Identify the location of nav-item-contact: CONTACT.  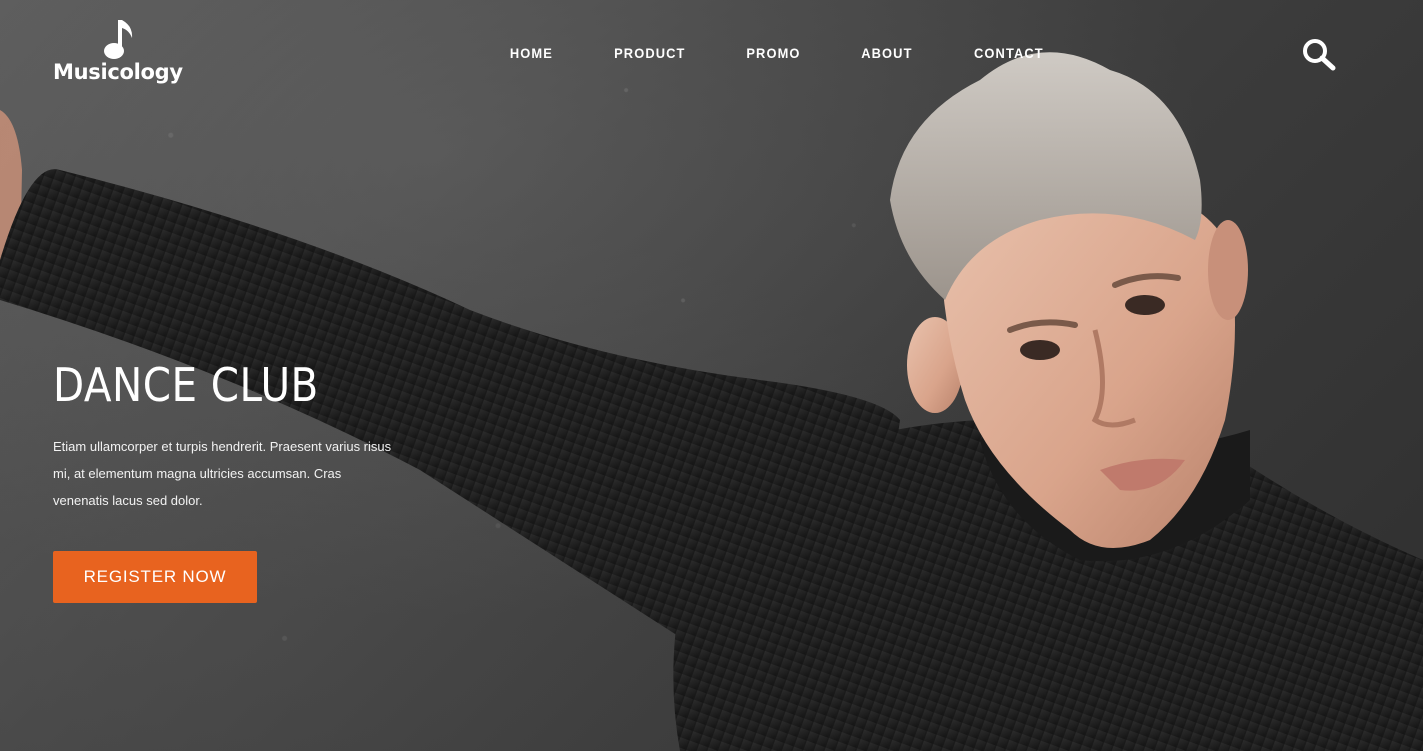
(1008, 53).